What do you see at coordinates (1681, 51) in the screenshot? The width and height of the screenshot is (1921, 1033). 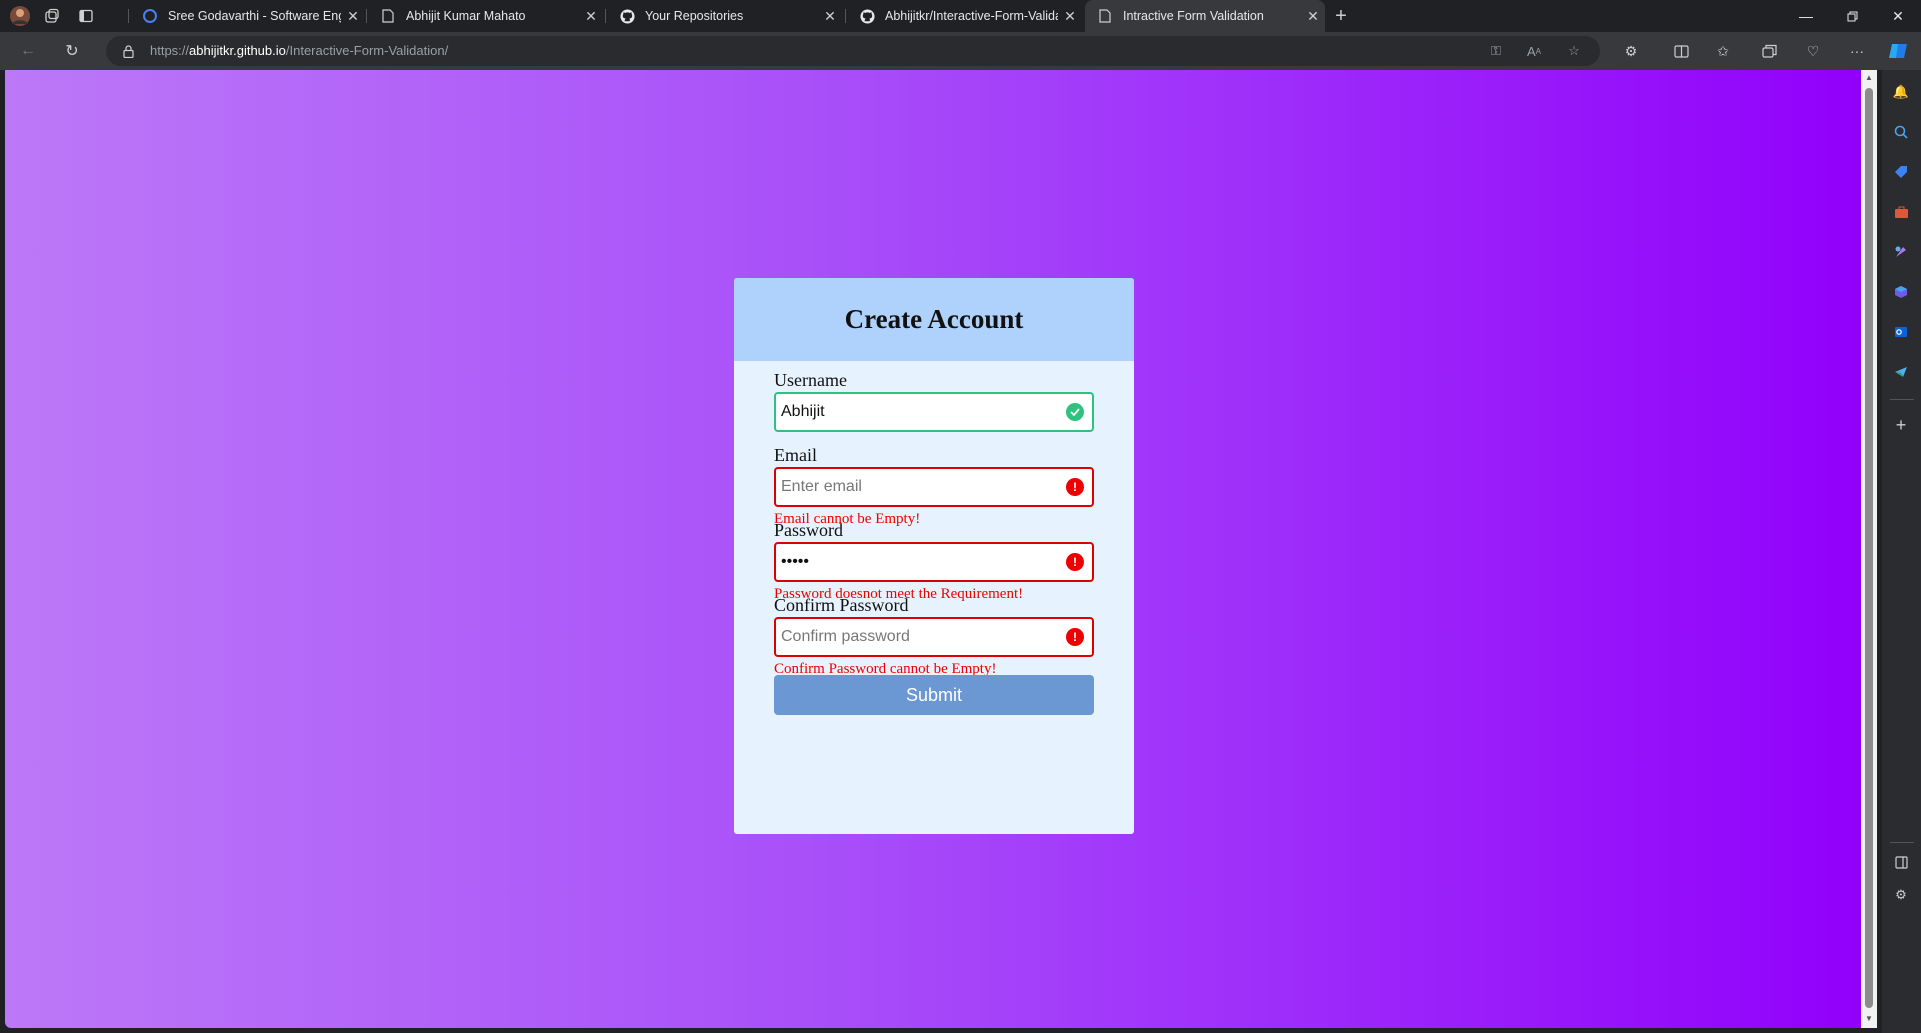 I see `split-screen-icon` at bounding box center [1681, 51].